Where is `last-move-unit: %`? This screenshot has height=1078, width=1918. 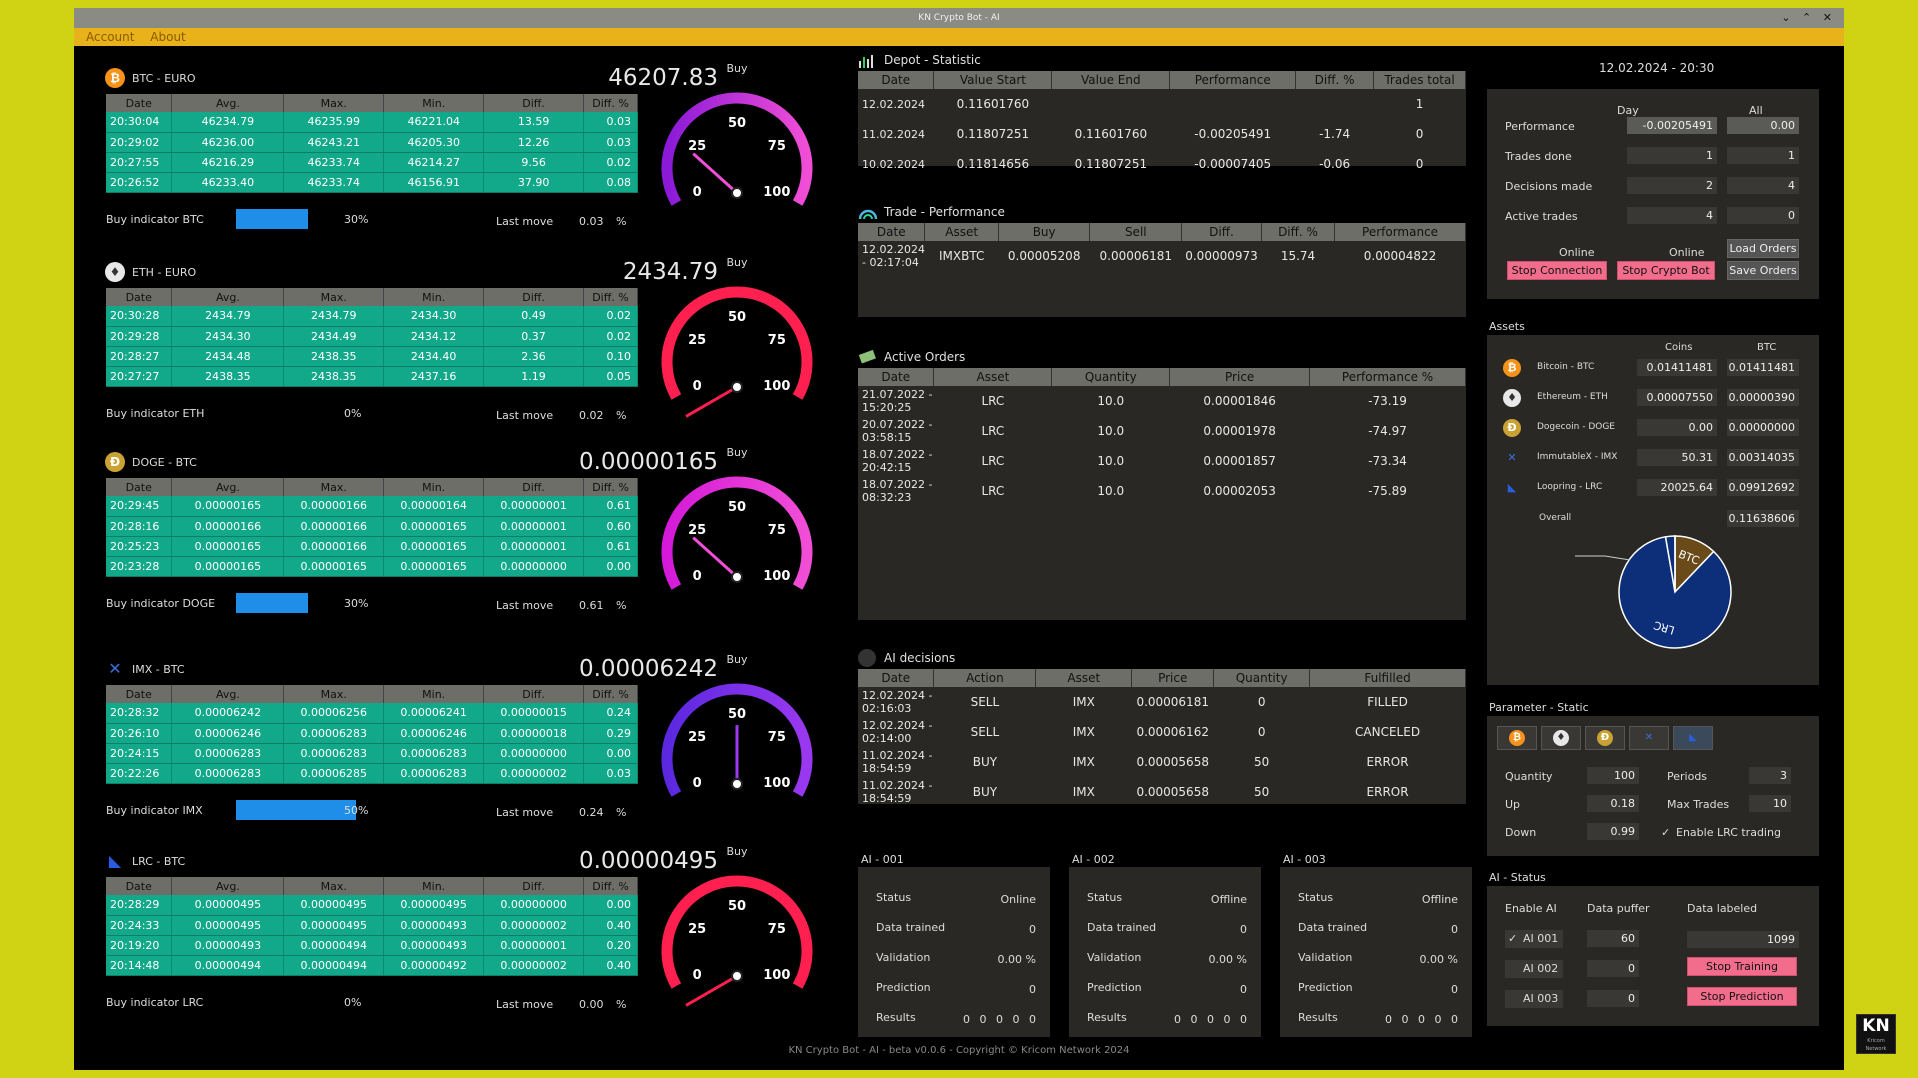
last-move-unit: % is located at coordinates (621, 415).